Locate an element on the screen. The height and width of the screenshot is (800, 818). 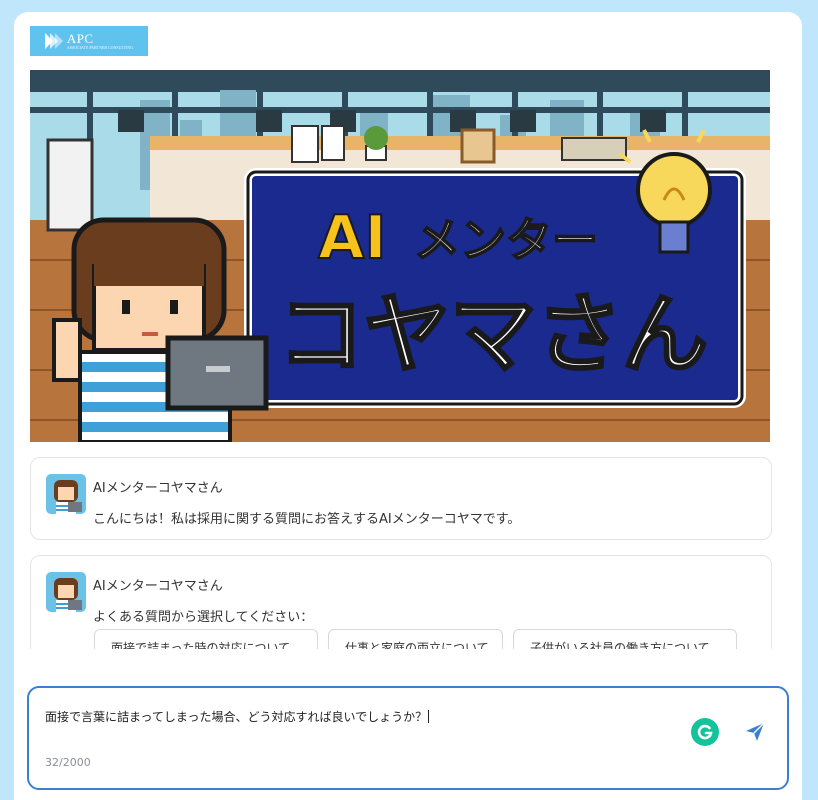
apc-logo: APC ASSOCIATE PARTNER CONSULTING is located at coordinates (89, 41).